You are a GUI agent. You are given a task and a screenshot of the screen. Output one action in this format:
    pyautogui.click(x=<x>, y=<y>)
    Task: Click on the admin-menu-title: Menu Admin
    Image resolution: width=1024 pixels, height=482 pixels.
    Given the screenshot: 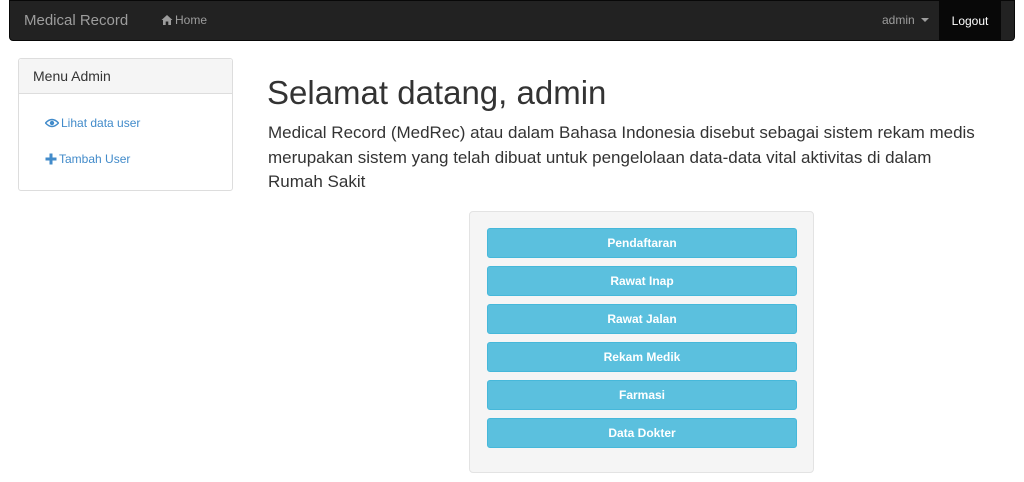 What is the action you would take?
    pyautogui.click(x=125, y=76)
    